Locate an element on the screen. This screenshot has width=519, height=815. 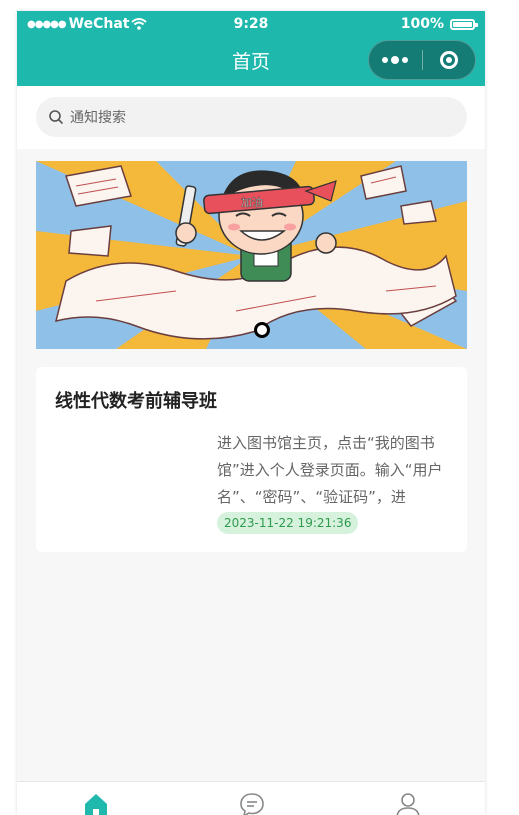
home-icon is located at coordinates (96, 803).